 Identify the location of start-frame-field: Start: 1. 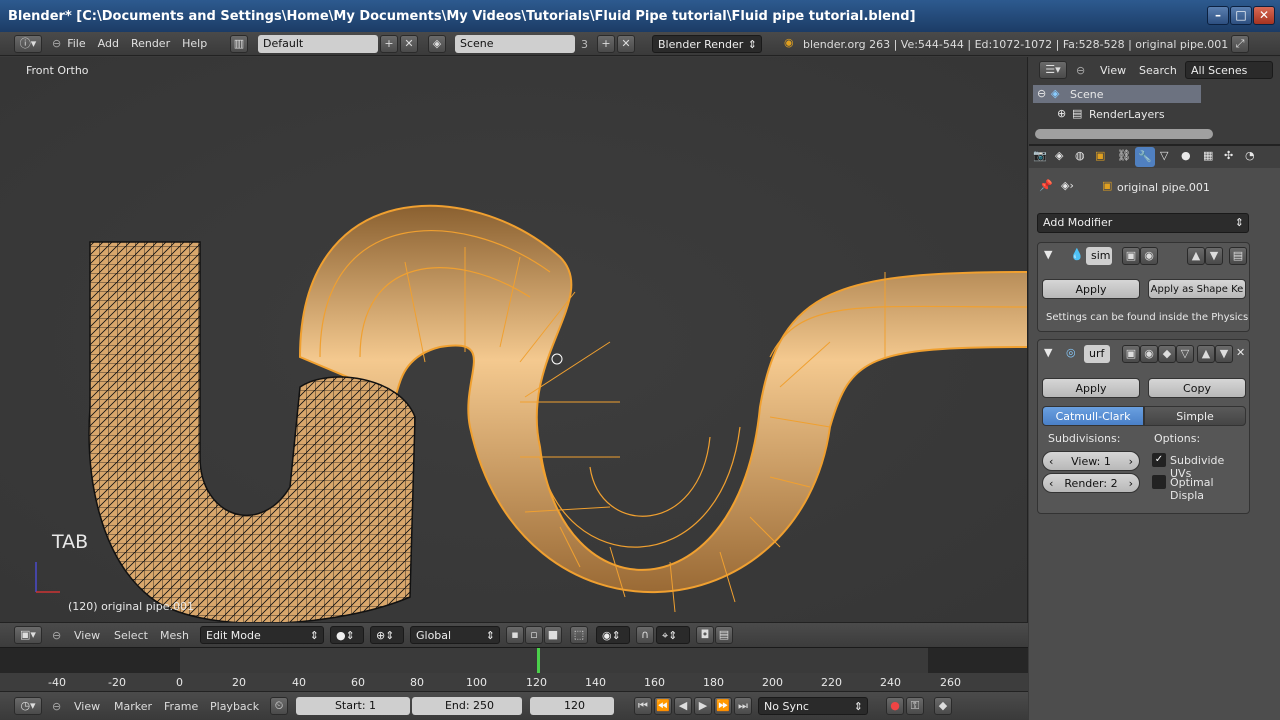
(353, 706).